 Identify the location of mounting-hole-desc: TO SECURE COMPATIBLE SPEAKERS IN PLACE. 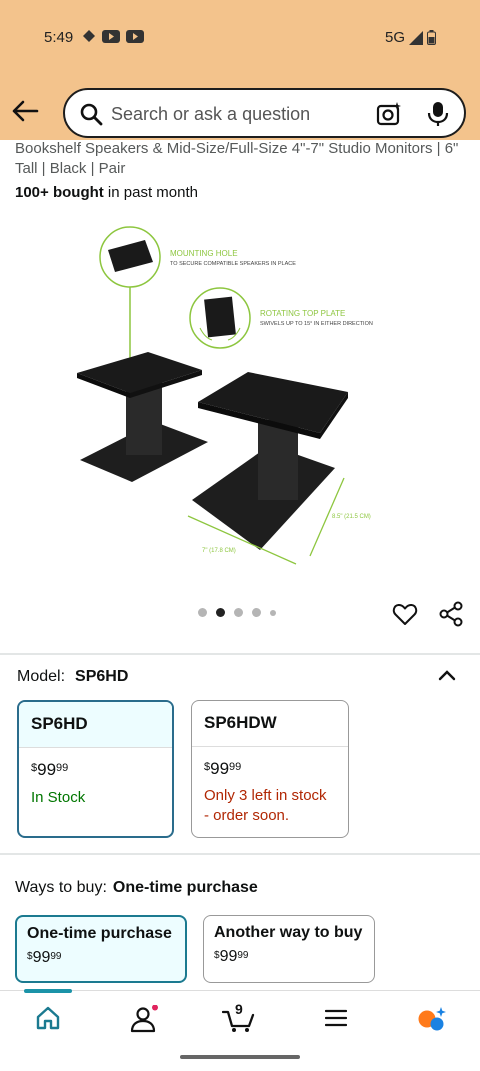
(233, 264).